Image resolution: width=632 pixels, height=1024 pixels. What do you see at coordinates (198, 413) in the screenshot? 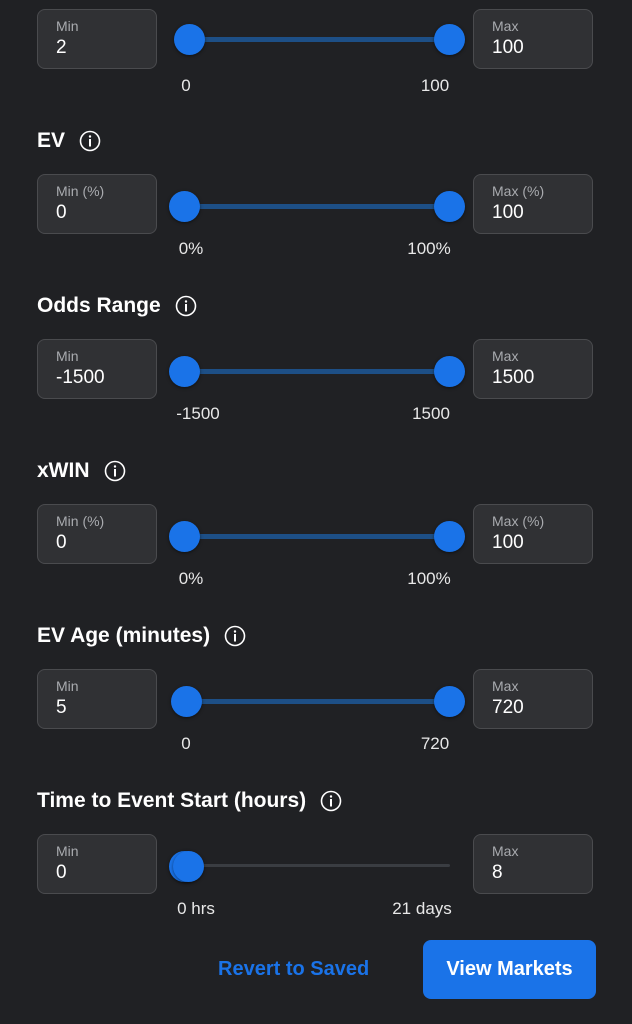
I see `range-min-tick: -1500` at bounding box center [198, 413].